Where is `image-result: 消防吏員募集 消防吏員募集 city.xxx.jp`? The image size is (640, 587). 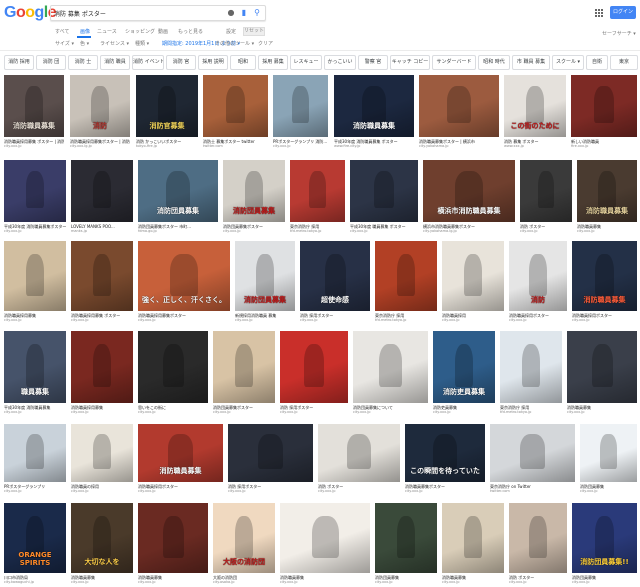 image-result: 消防吏員募集 消防吏員募集 city.xxx.jp is located at coordinates (464, 374).